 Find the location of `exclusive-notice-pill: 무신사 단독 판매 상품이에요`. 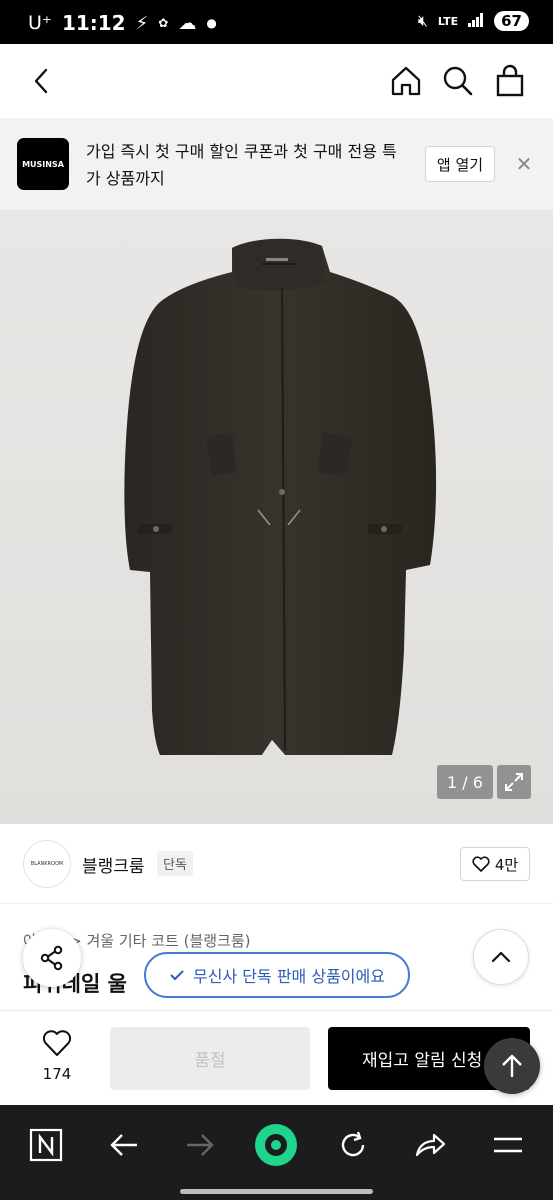

exclusive-notice-pill: 무신사 단독 판매 상품이에요 is located at coordinates (277, 975).